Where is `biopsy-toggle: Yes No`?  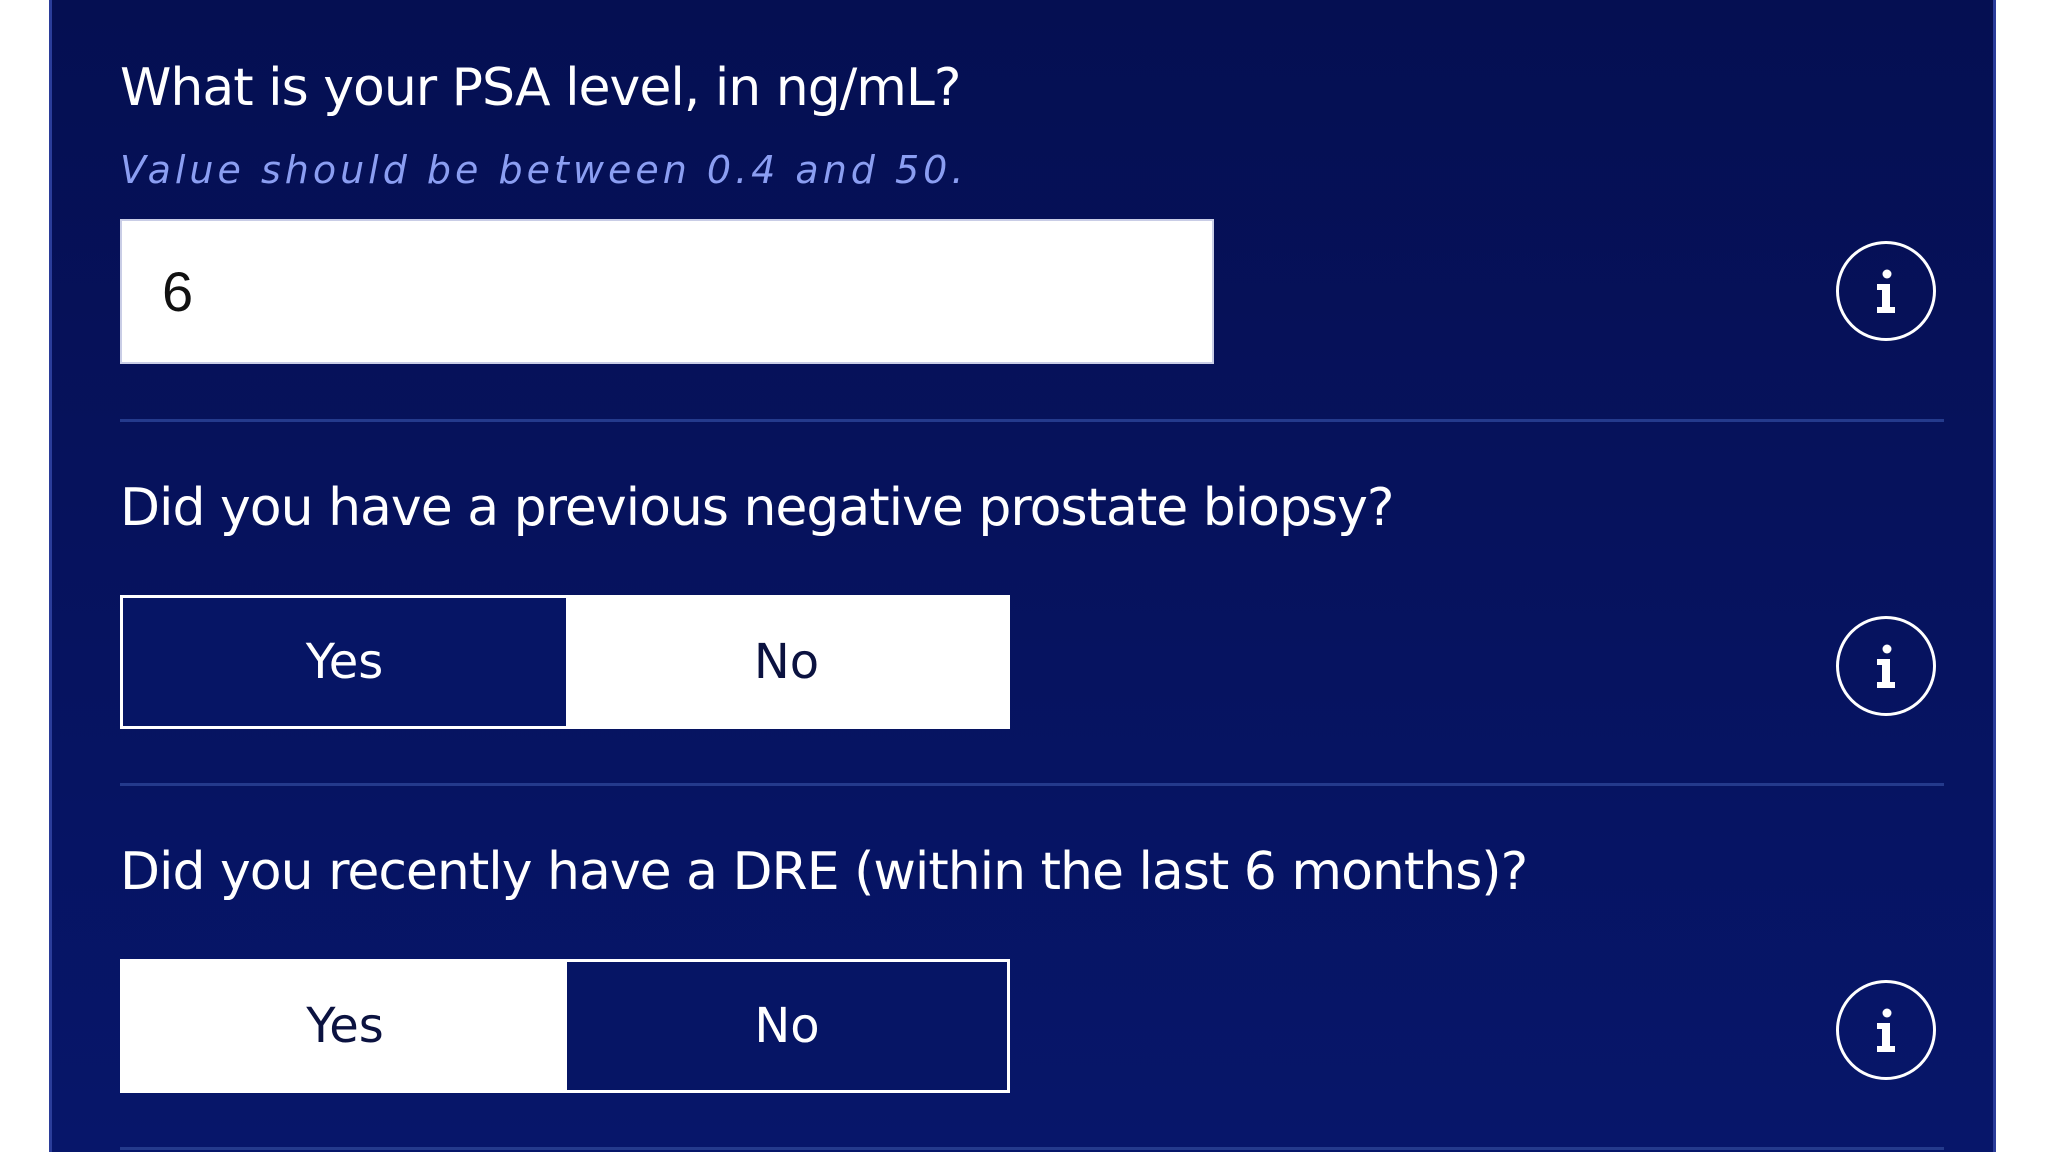 biopsy-toggle: Yes No is located at coordinates (565, 662).